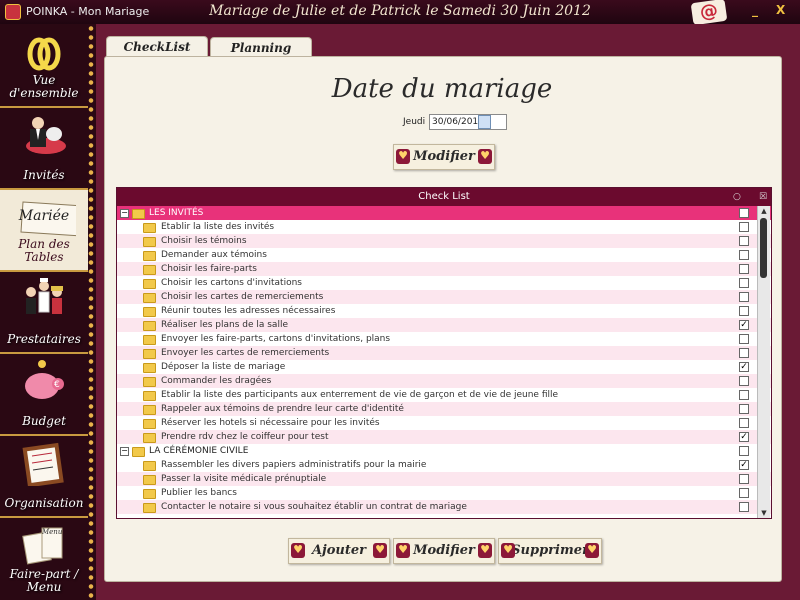  Describe the element at coordinates (444, 241) in the screenshot. I see `checklist-item: Choisir les témoins` at that location.